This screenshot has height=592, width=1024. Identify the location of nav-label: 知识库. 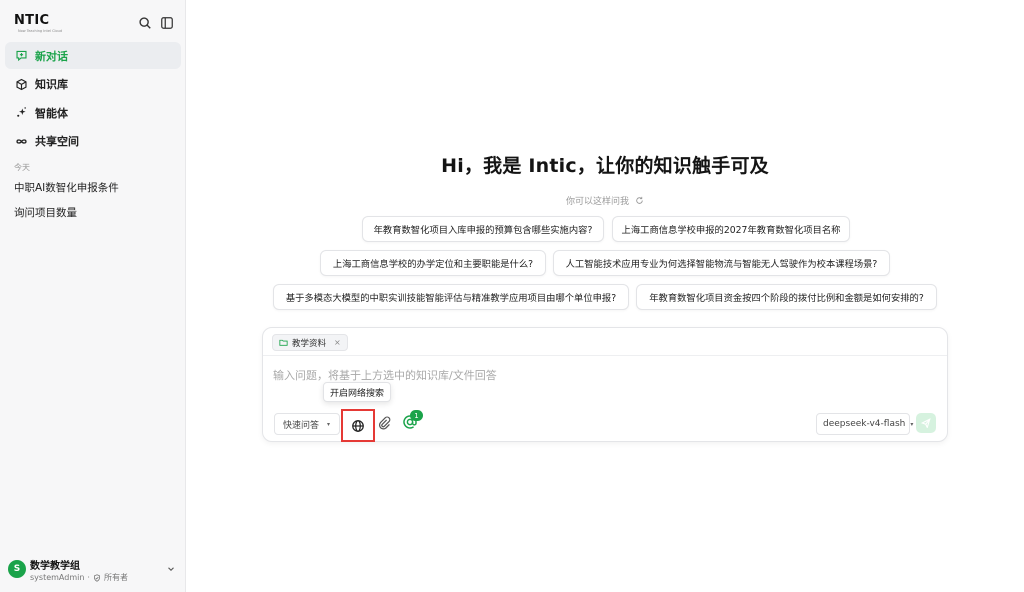
(51, 84).